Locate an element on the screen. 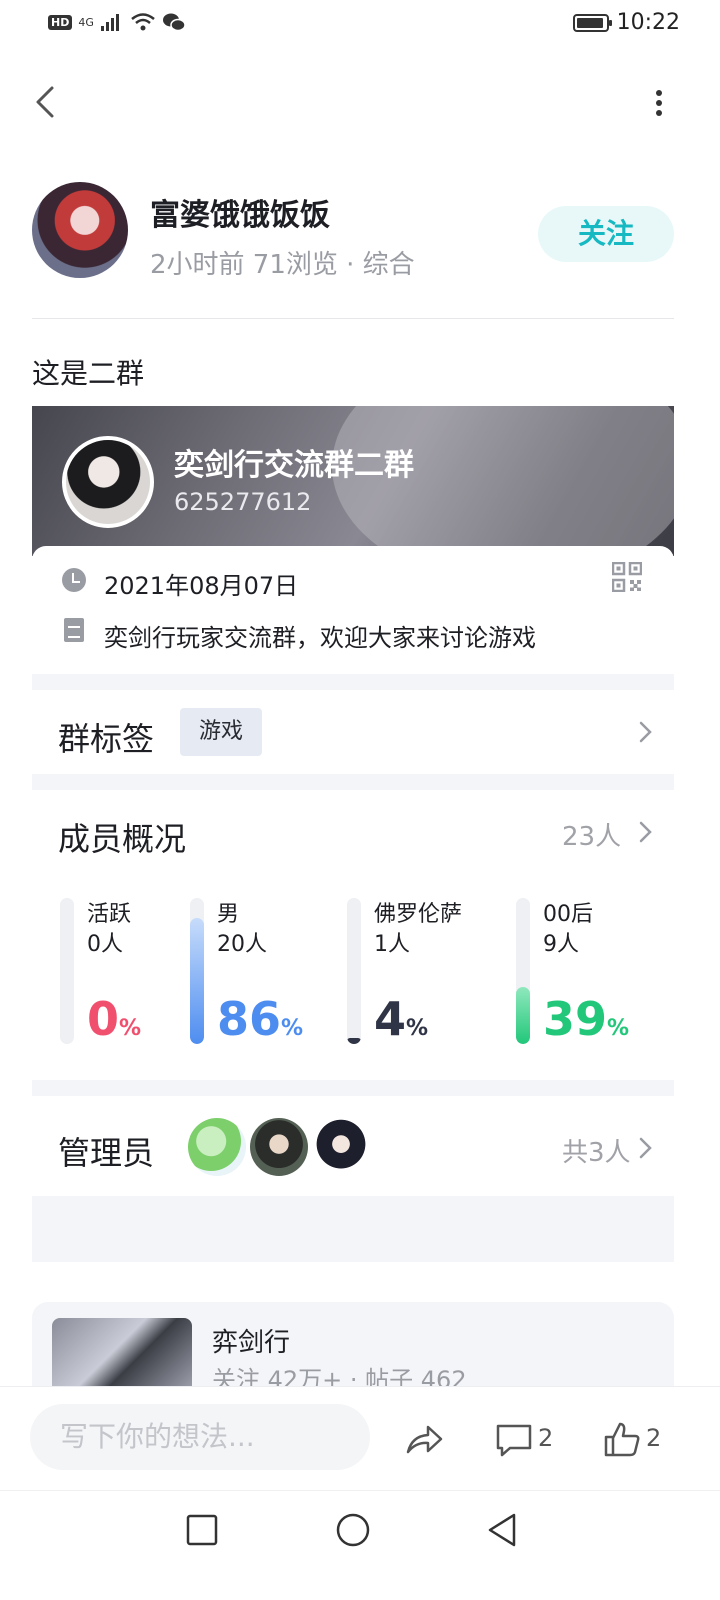  admins-count: 共3人 is located at coordinates (596, 1153).